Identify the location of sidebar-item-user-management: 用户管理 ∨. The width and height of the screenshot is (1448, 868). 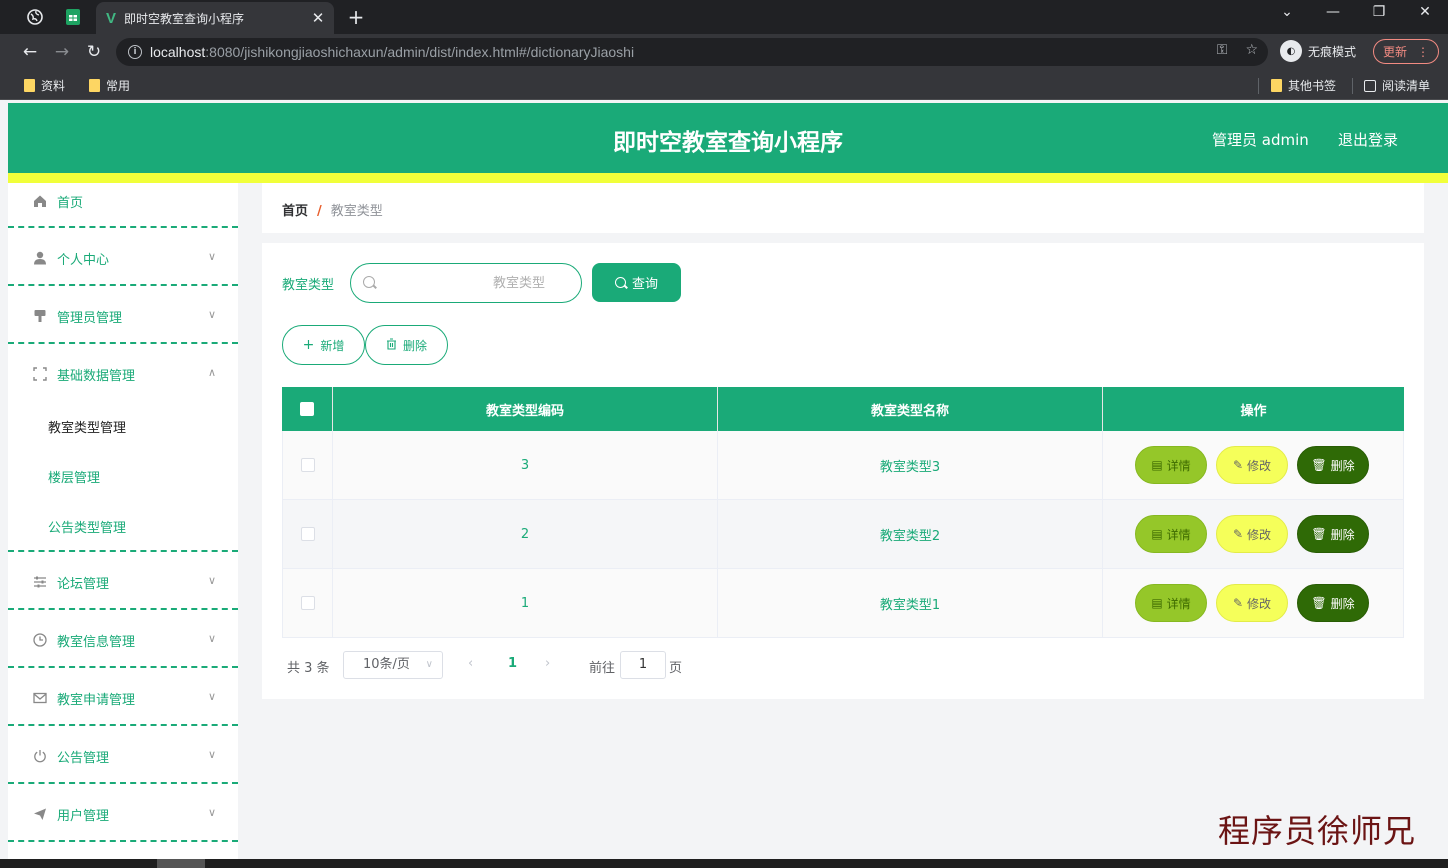
(123, 814).